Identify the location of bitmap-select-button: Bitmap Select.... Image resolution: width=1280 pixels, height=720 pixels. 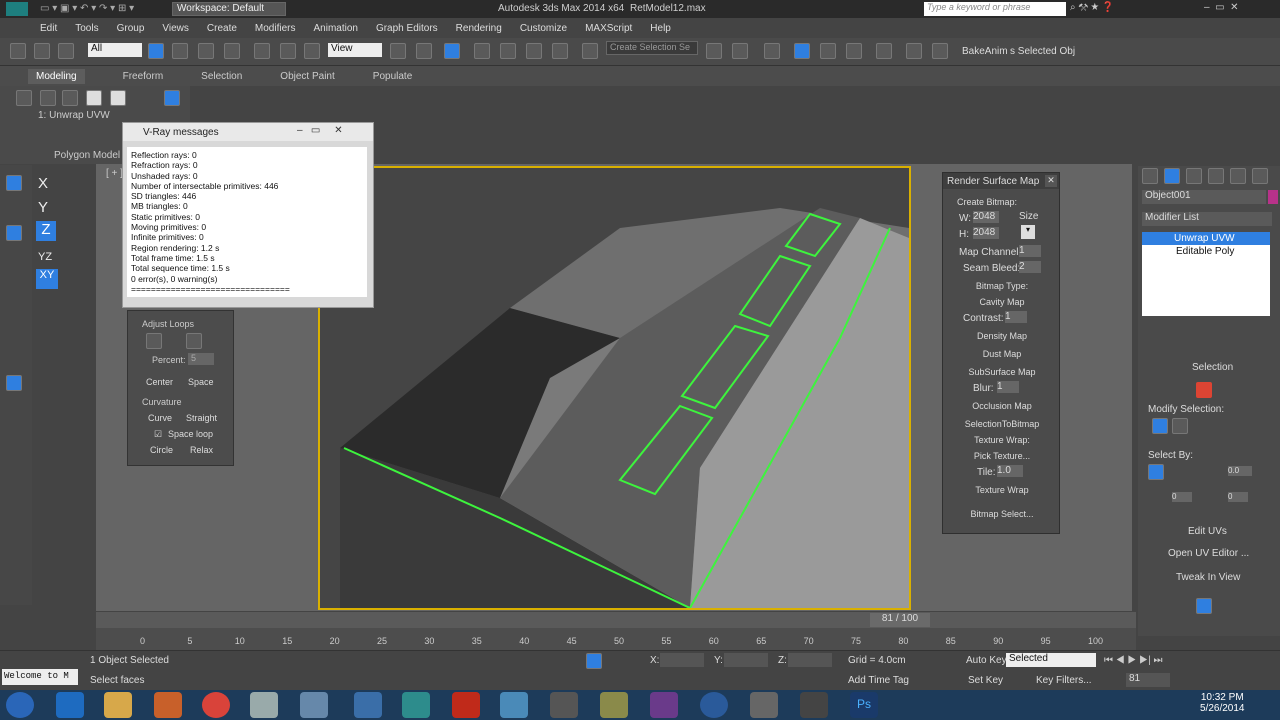
(1002, 514).